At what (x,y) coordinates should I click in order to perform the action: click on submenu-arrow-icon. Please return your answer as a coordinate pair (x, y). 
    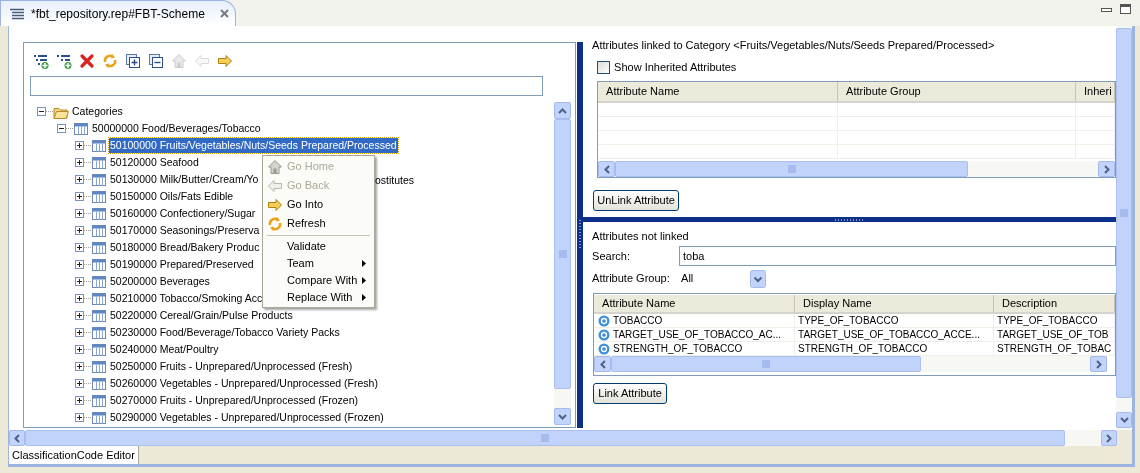
    Looking at the image, I should click on (364, 263).